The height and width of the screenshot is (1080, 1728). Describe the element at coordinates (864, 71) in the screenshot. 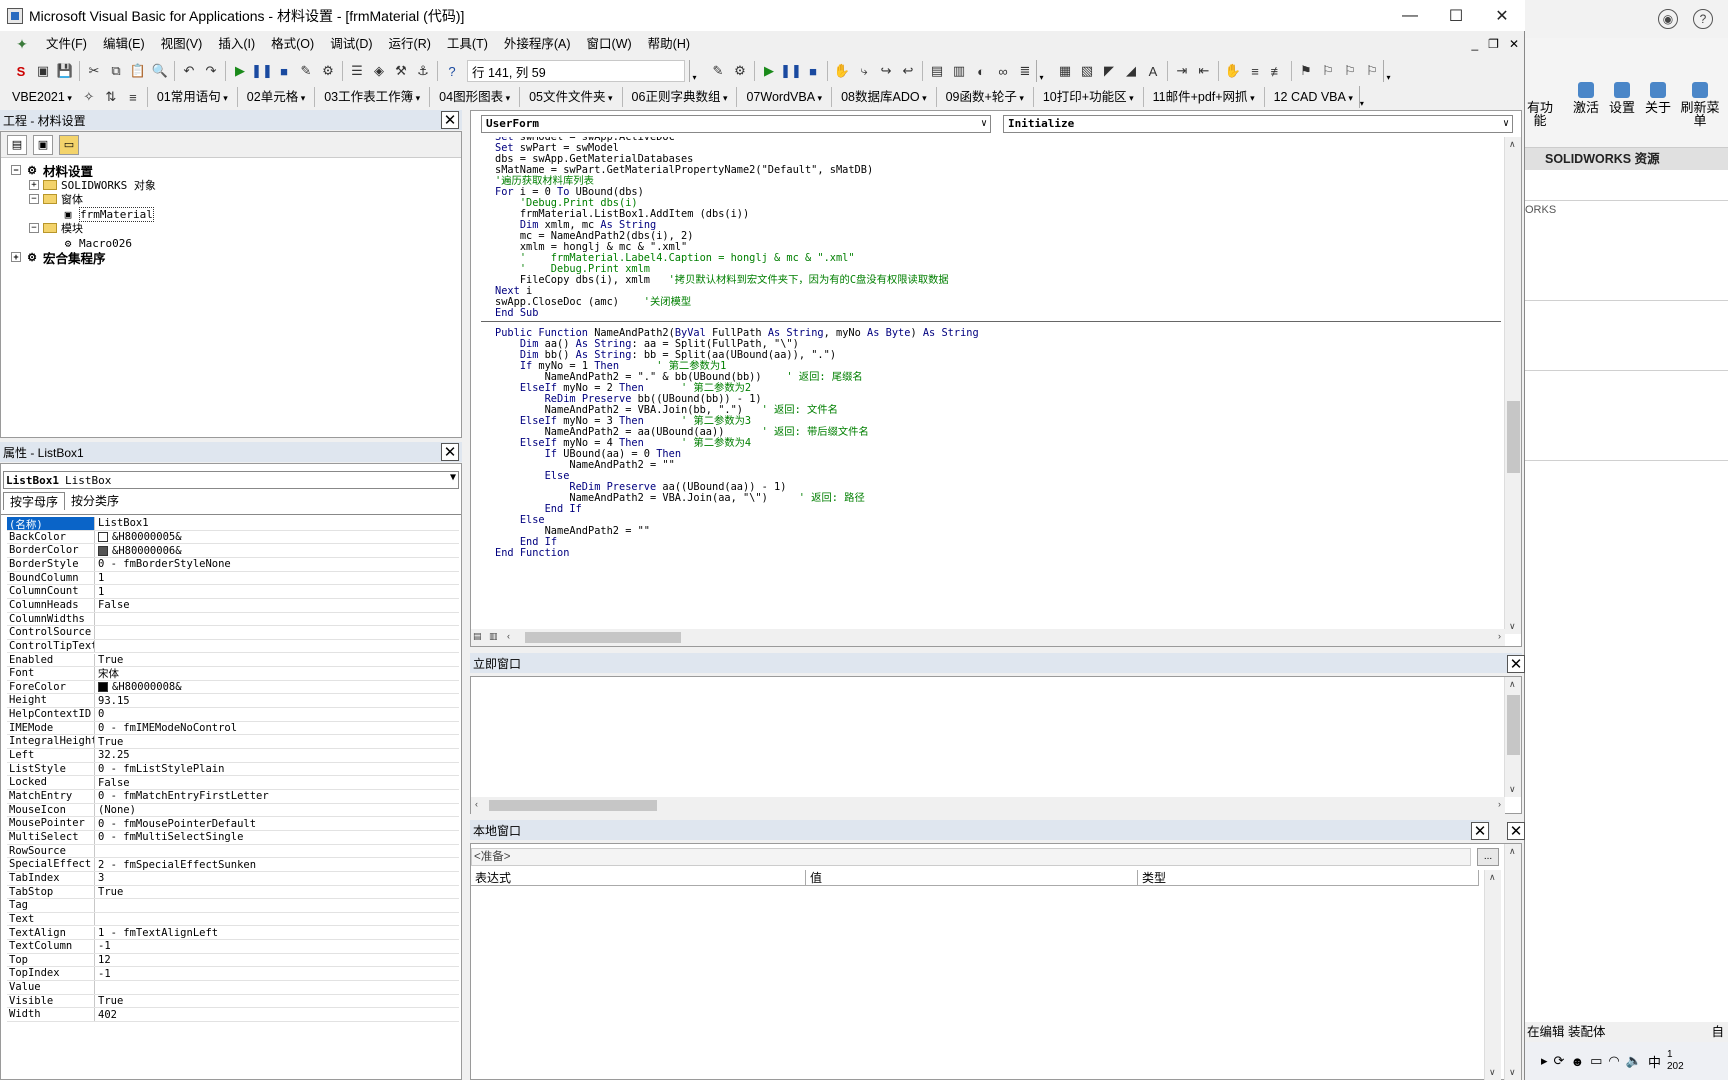

I see `step-into-icon: ⤷` at that location.